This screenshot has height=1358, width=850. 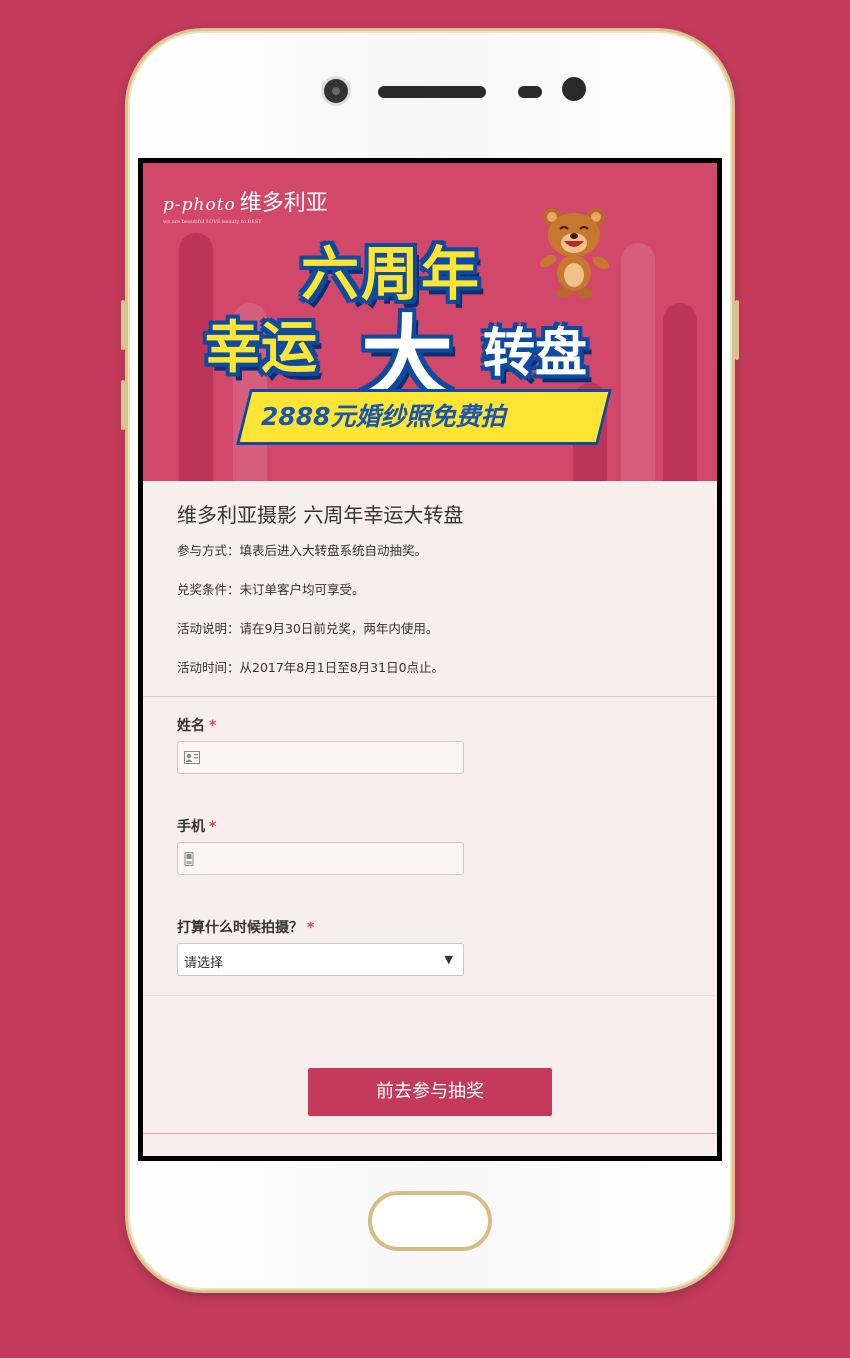 I want to click on headline-lucky: 幸运, so click(x=261, y=348).